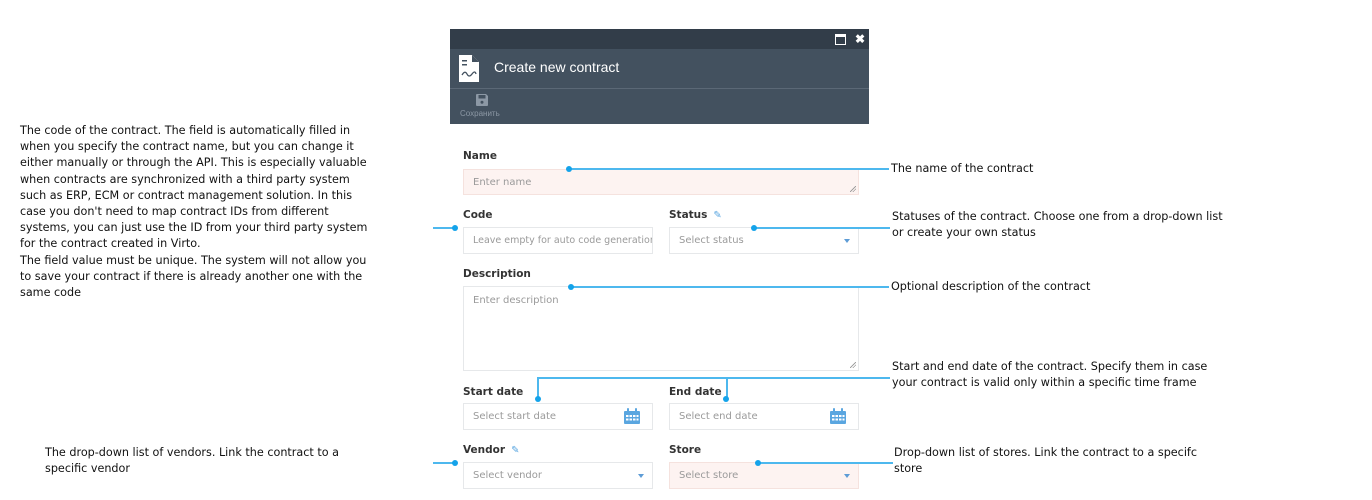 The height and width of the screenshot is (500, 1372). I want to click on annotation-name: The name of the contract, so click(962, 169).